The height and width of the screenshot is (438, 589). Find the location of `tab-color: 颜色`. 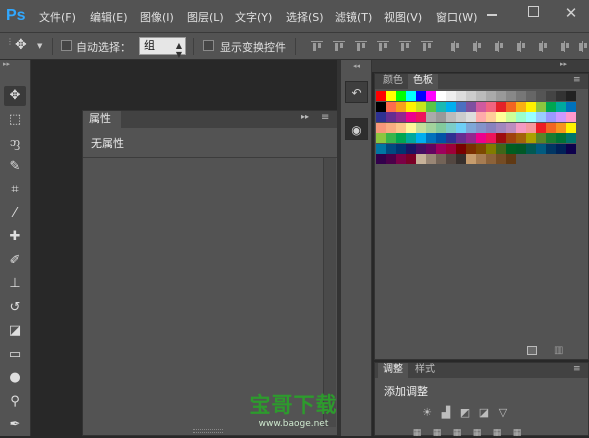

tab-color: 颜色 is located at coordinates (393, 81).